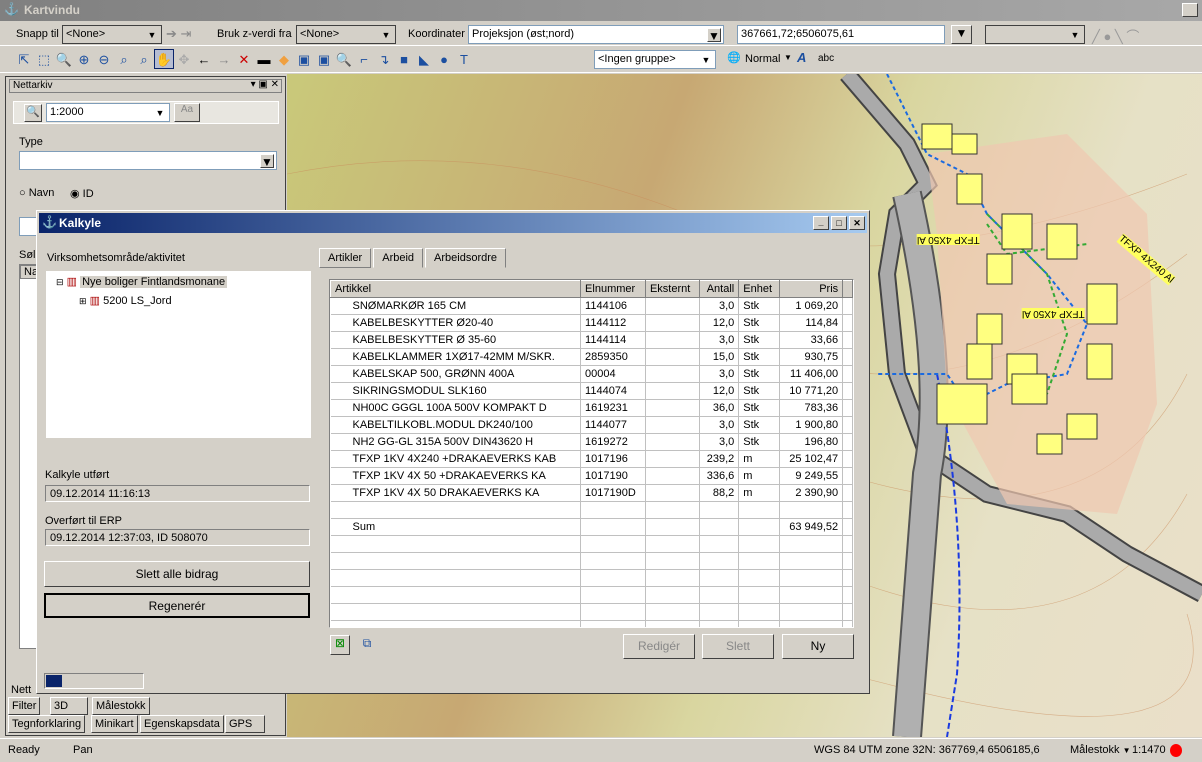  I want to click on column-header: Antall, so click(719, 289).